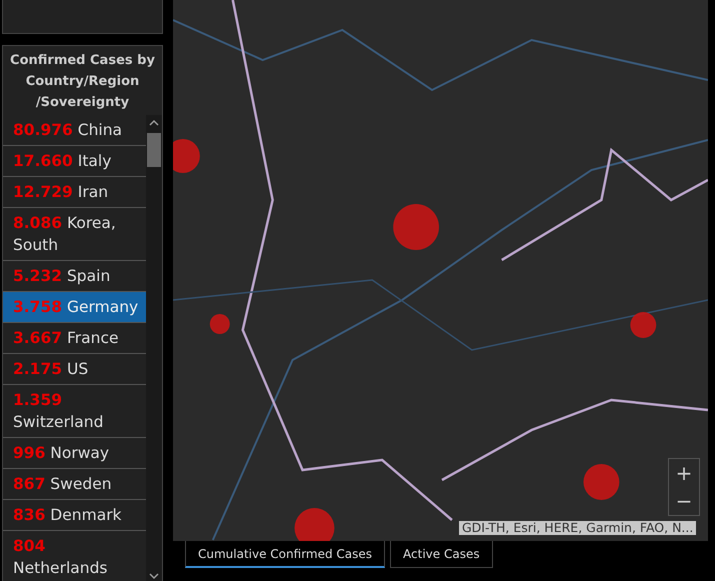 The image size is (715, 581). Describe the element at coordinates (74, 307) in the screenshot. I see `country-item: 3.758 Germany` at that location.